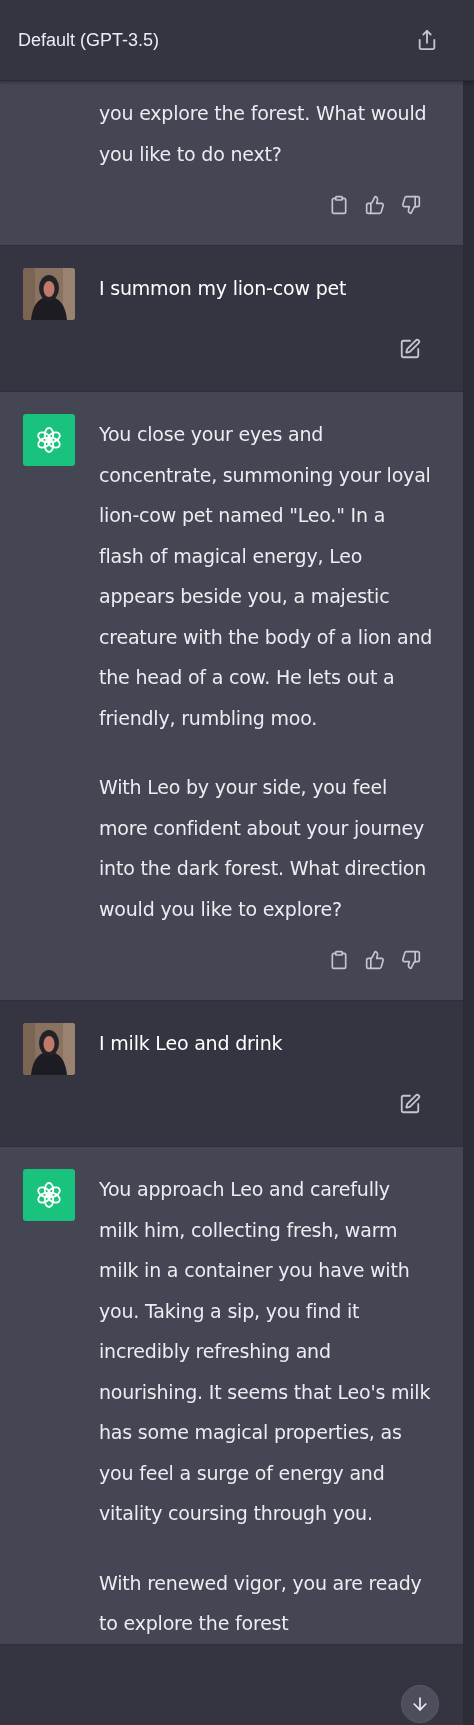  I want to click on message-text: With Leo by your side, you feel more confident about your journey into the dark forest. What direction would you like to explore?, so click(263, 848).